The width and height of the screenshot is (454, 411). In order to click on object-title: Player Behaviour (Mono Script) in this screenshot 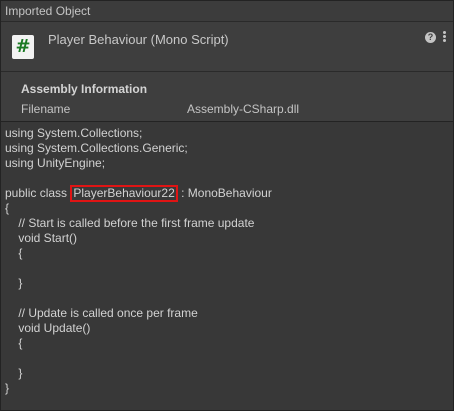, I will do `click(138, 39)`.